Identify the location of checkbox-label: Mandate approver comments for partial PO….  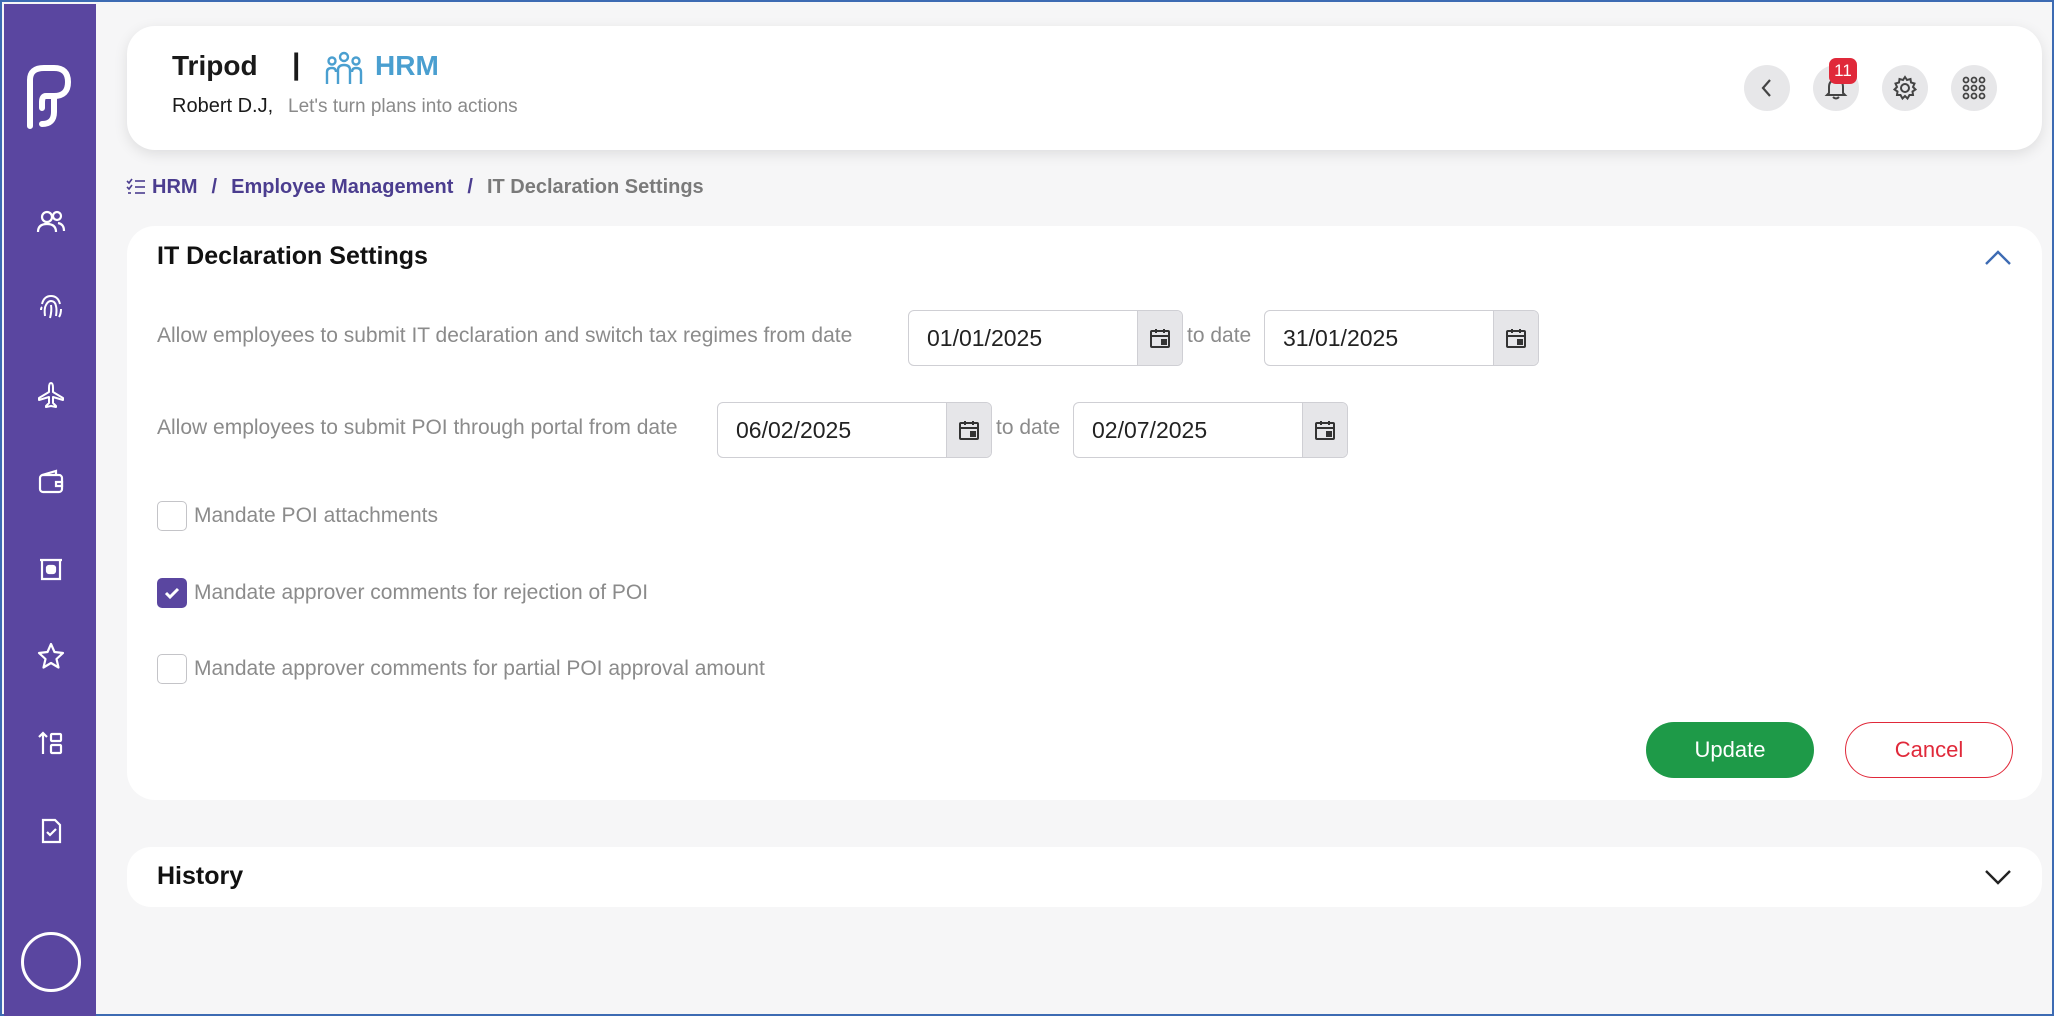
(479, 668).